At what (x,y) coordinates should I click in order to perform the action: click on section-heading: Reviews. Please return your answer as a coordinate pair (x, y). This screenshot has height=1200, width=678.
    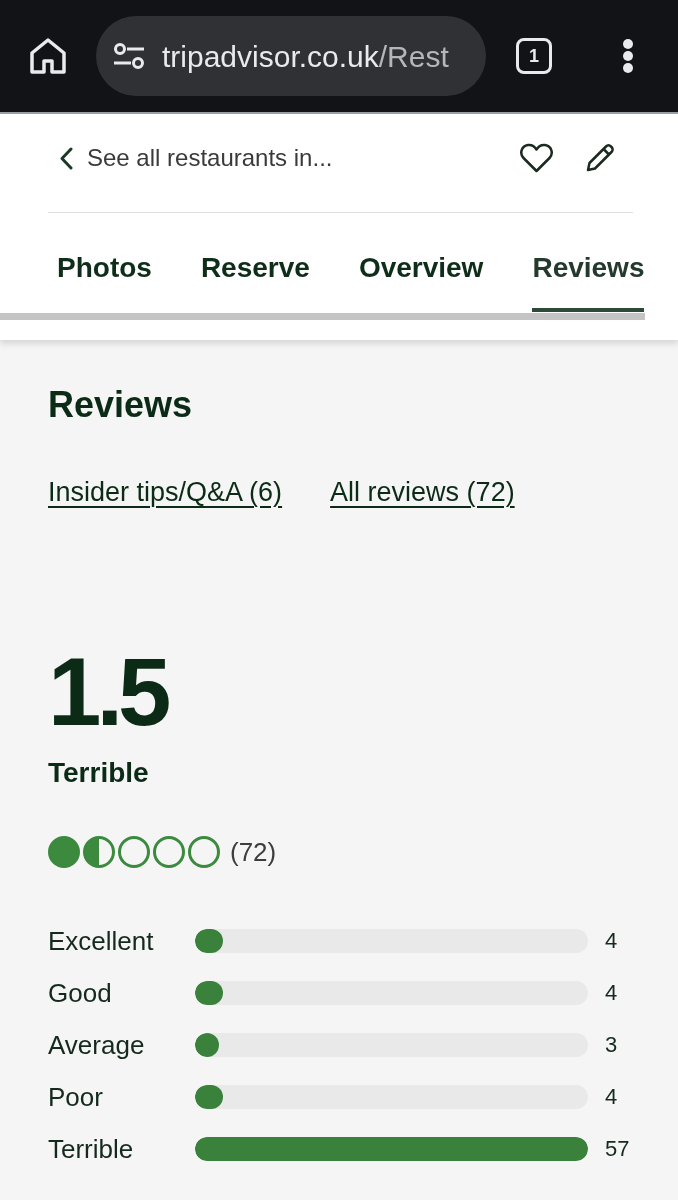
    Looking at the image, I should click on (120, 405).